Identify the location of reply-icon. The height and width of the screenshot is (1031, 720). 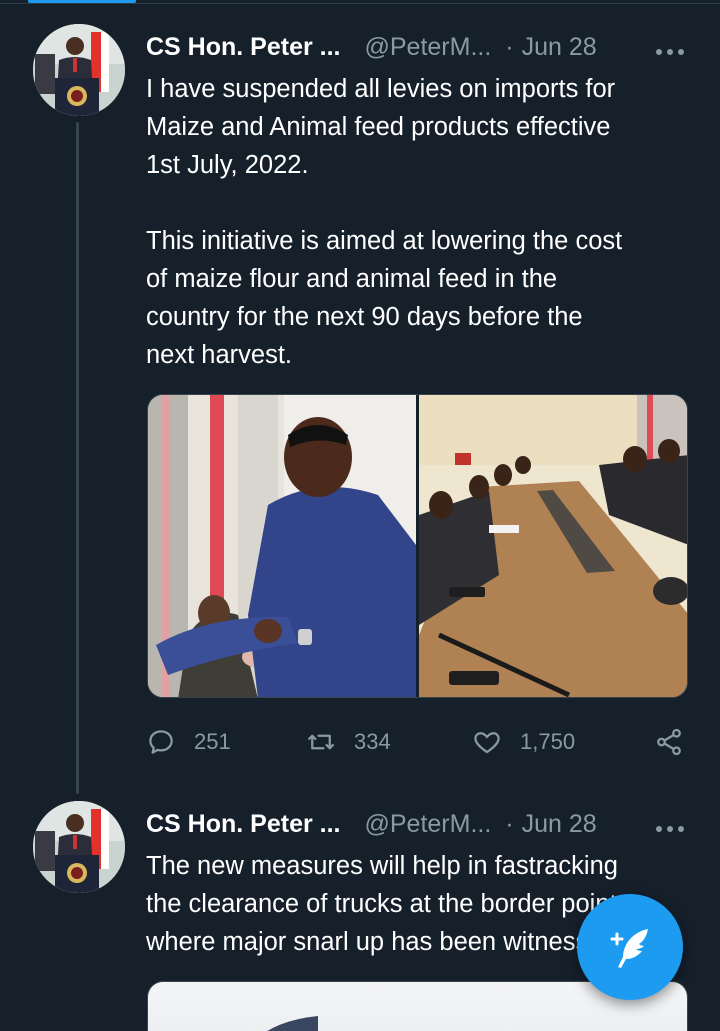
(161, 742).